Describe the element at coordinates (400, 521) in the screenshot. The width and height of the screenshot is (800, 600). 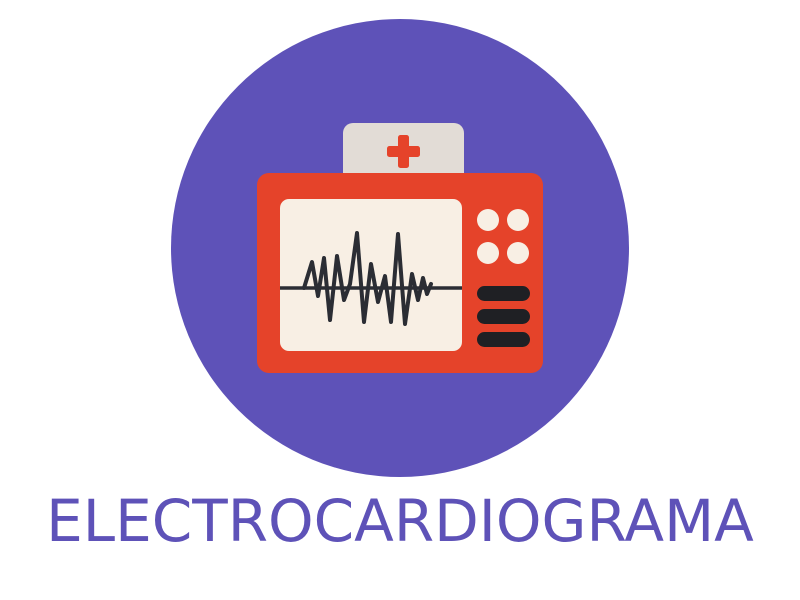
I see `logo-caption: ELECTROCARDIOGRAMA` at that location.